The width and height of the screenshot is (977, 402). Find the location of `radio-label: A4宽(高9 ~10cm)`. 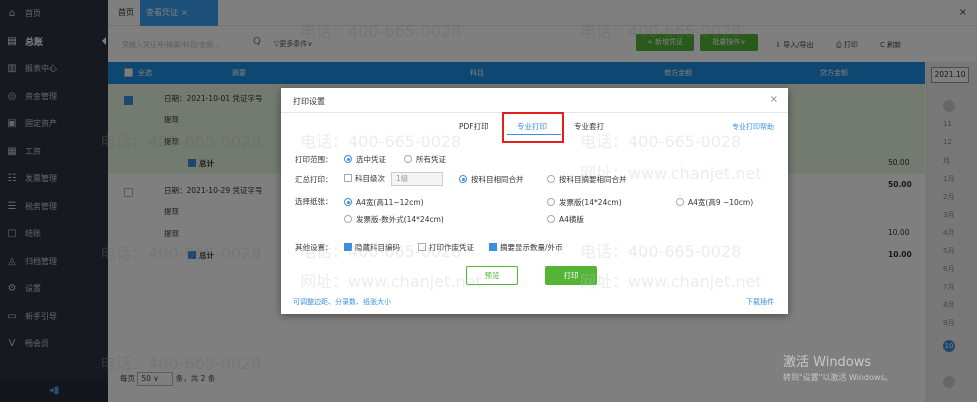

radio-label: A4宽(高9 ~10cm) is located at coordinates (721, 202).